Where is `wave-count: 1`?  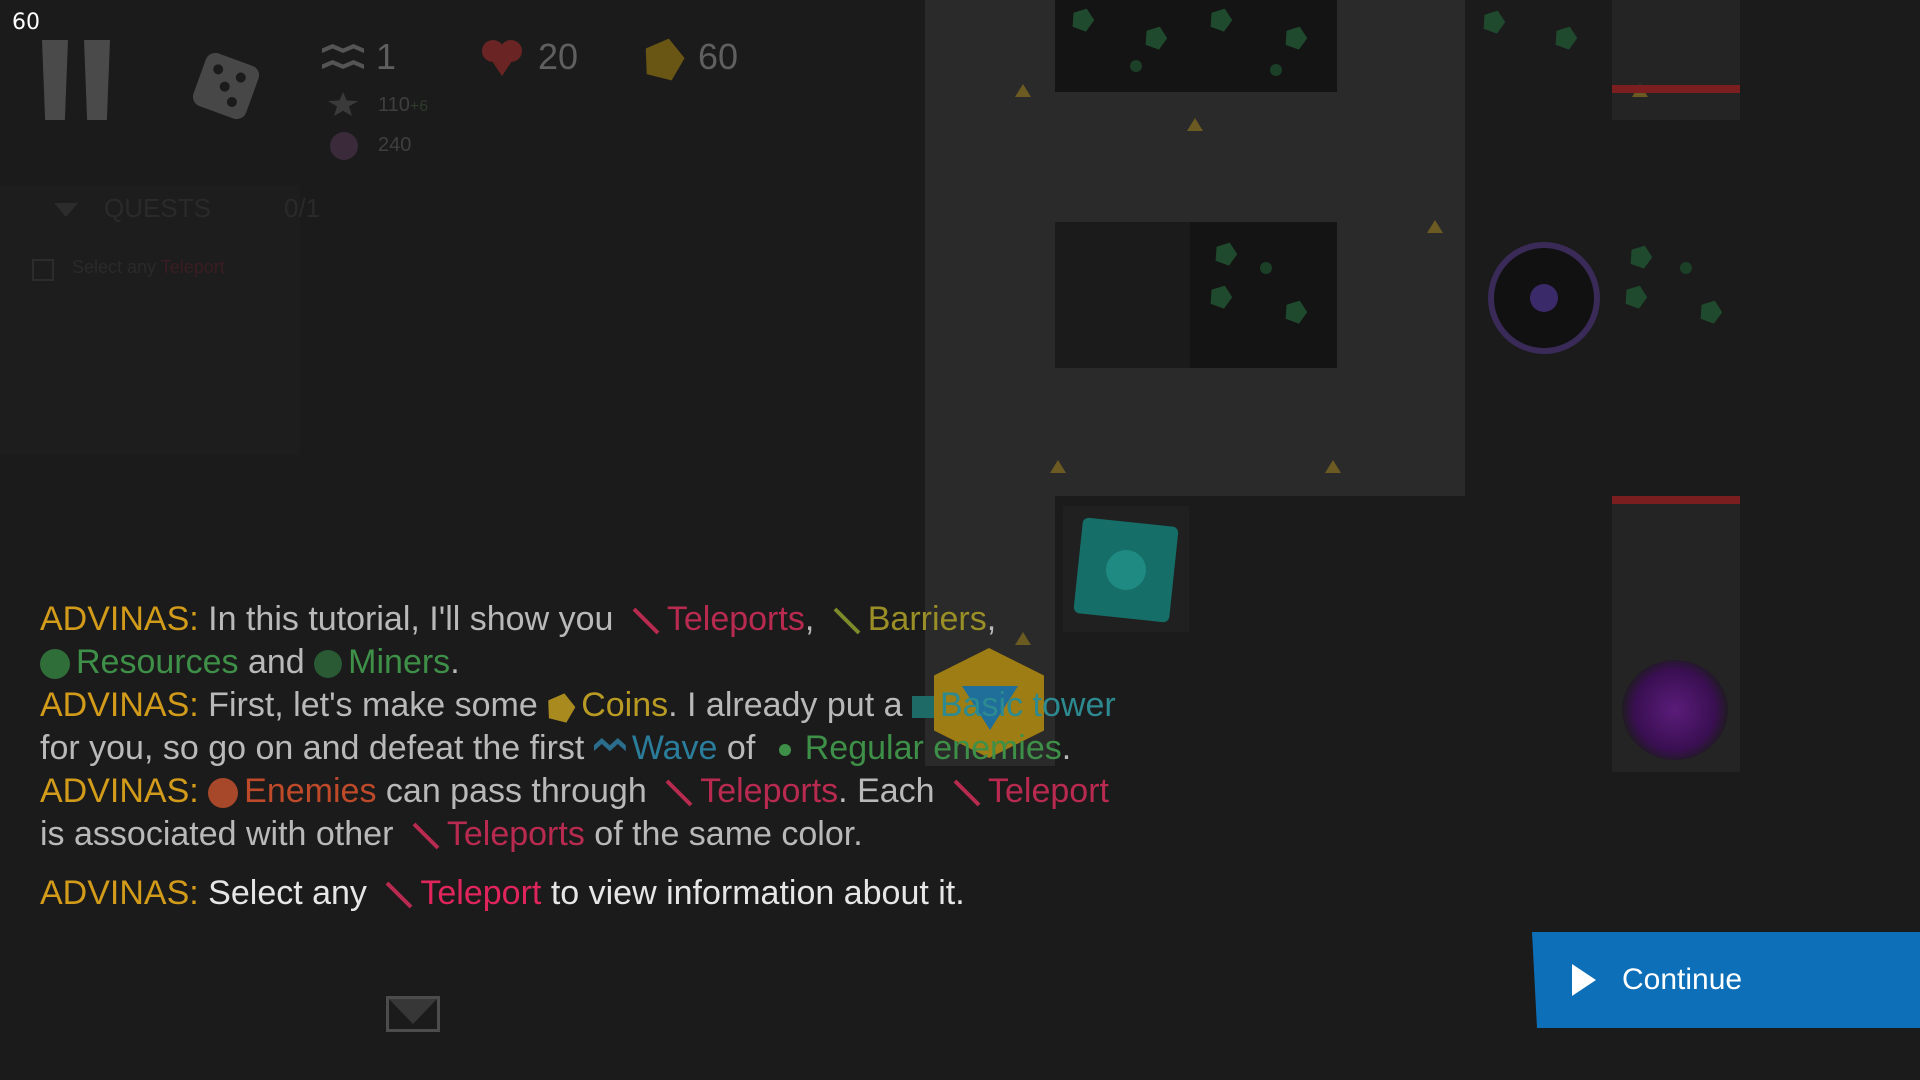
wave-count: 1 is located at coordinates (386, 56).